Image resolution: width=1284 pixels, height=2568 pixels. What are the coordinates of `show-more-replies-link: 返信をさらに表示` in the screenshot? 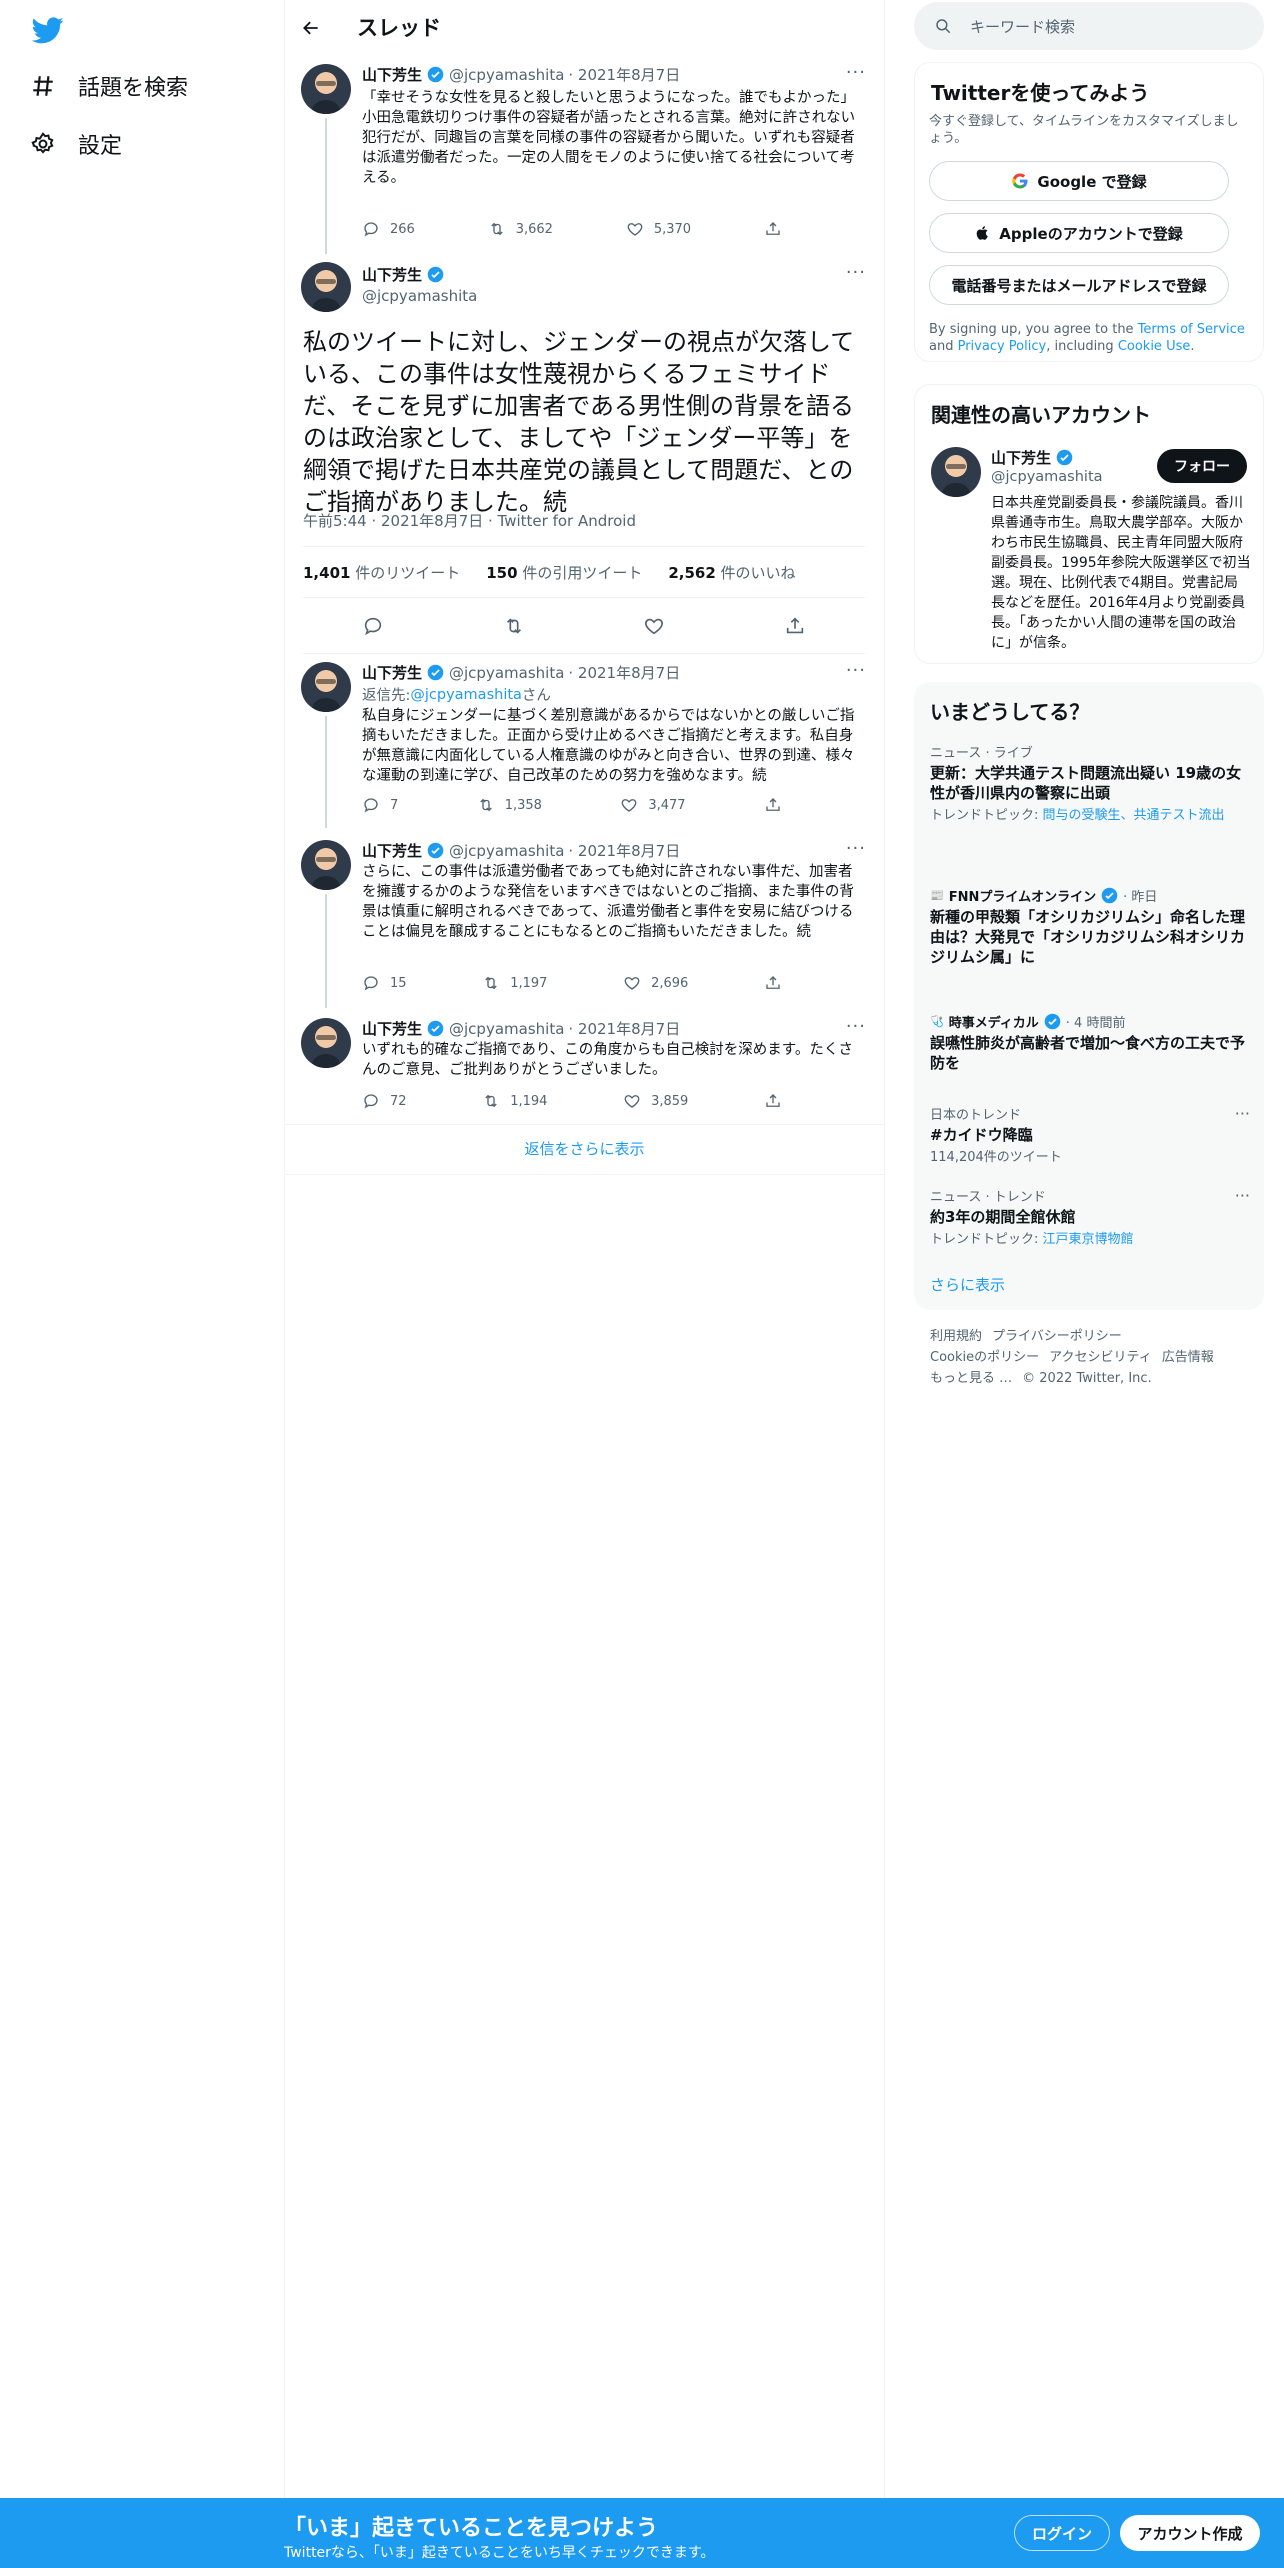 It's located at (584, 1148).